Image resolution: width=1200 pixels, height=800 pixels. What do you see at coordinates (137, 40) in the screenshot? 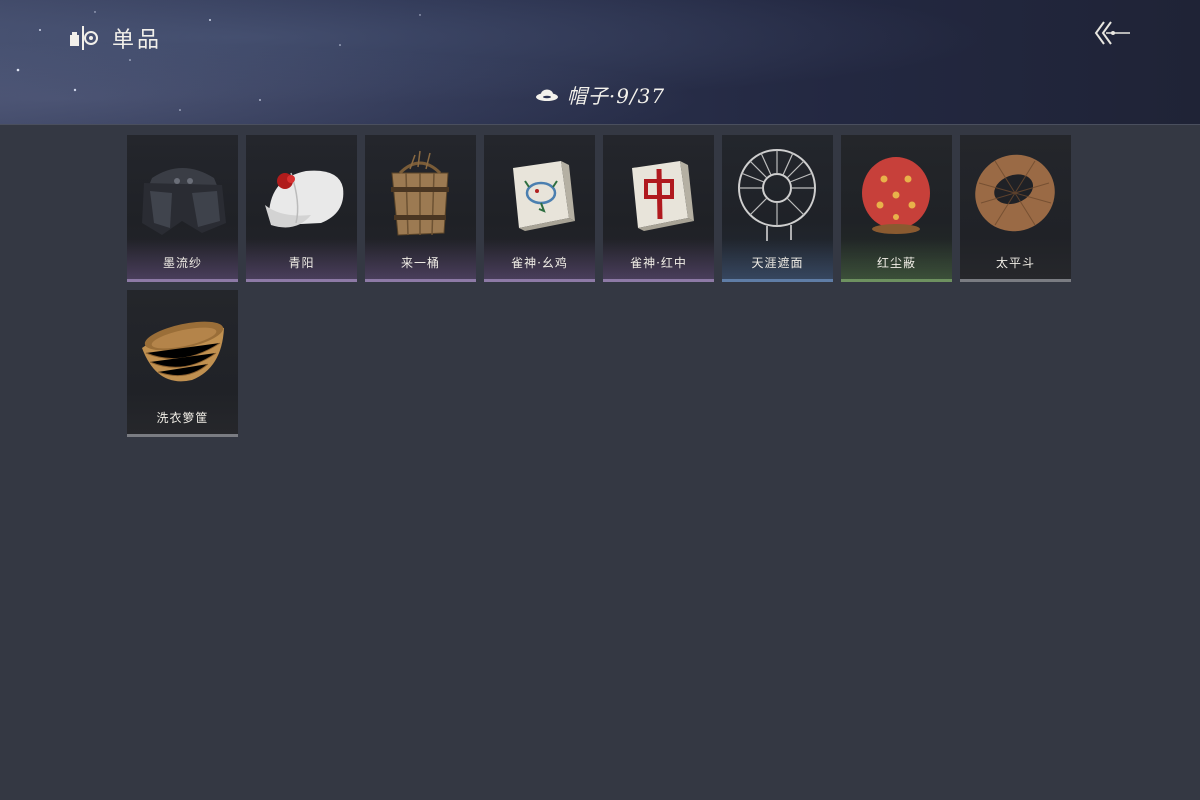
I see `page-title: 单品` at bounding box center [137, 40].